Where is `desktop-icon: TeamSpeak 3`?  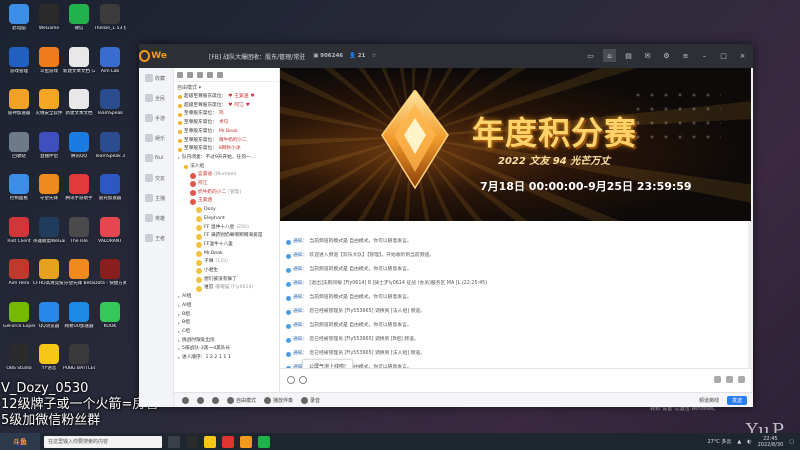 desktop-icon: TeamSpeak 3 is located at coordinates (110, 145).